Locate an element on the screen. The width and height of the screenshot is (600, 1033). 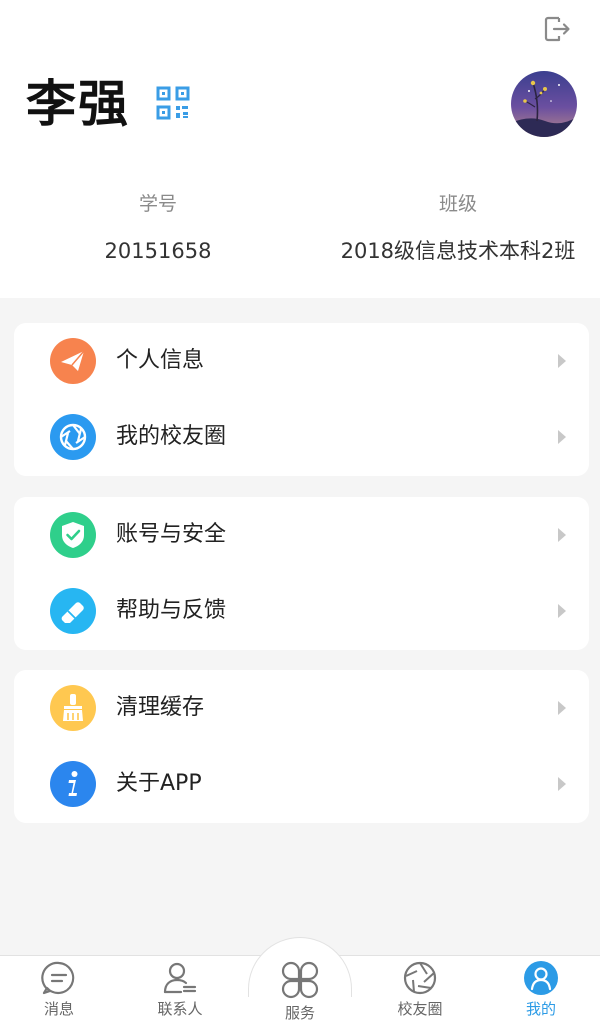
logout-button is located at coordinates (557, 29).